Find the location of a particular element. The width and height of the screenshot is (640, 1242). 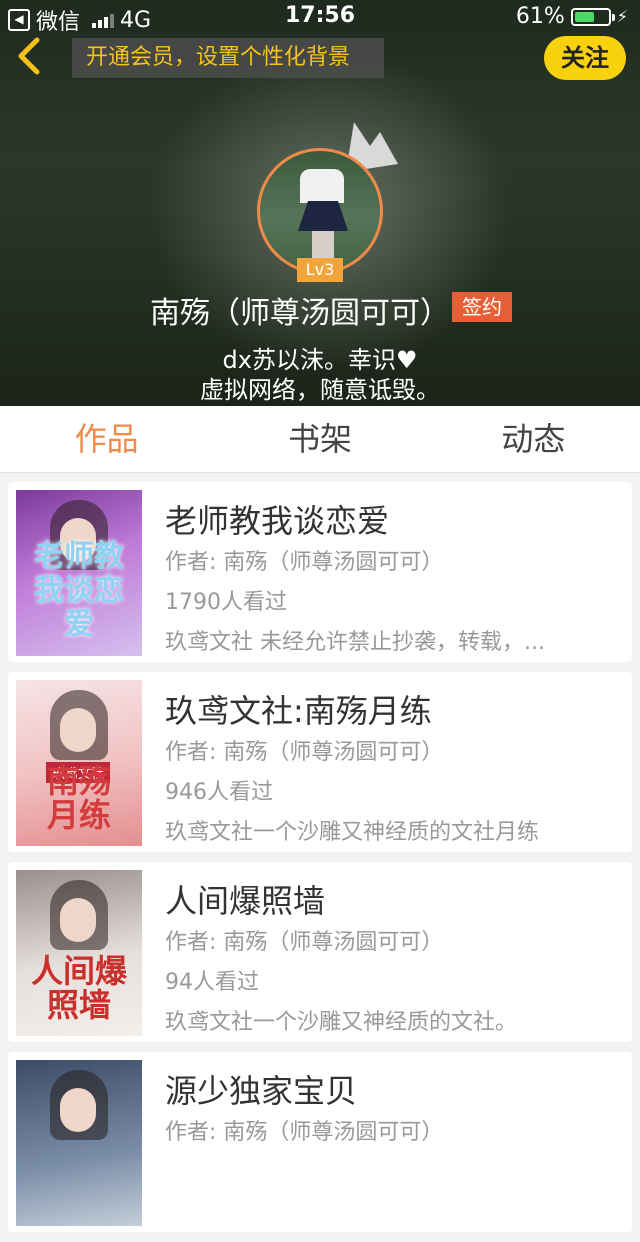

profile-tabs: 作品 书架 动态 is located at coordinates (320, 439).